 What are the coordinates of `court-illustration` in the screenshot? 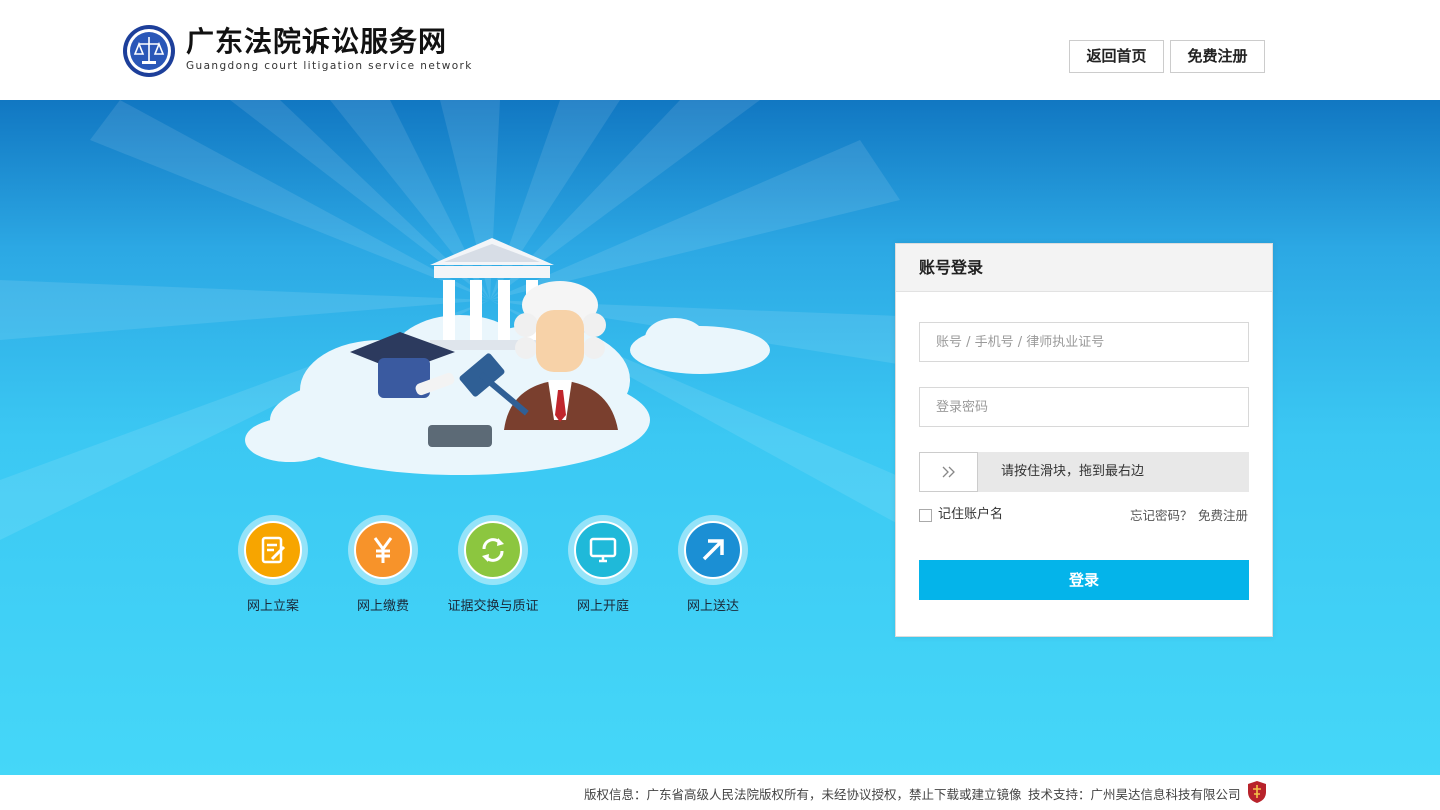 It's located at (507, 356).